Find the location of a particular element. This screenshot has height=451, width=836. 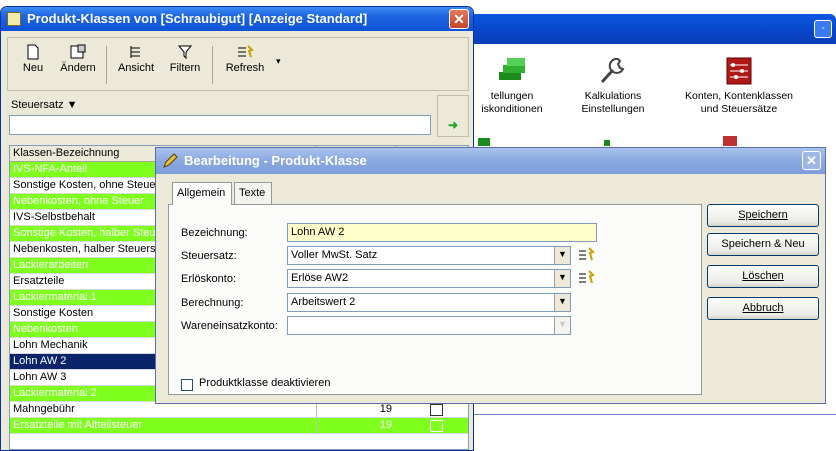

delete-button-label: Löschen is located at coordinates (763, 276).